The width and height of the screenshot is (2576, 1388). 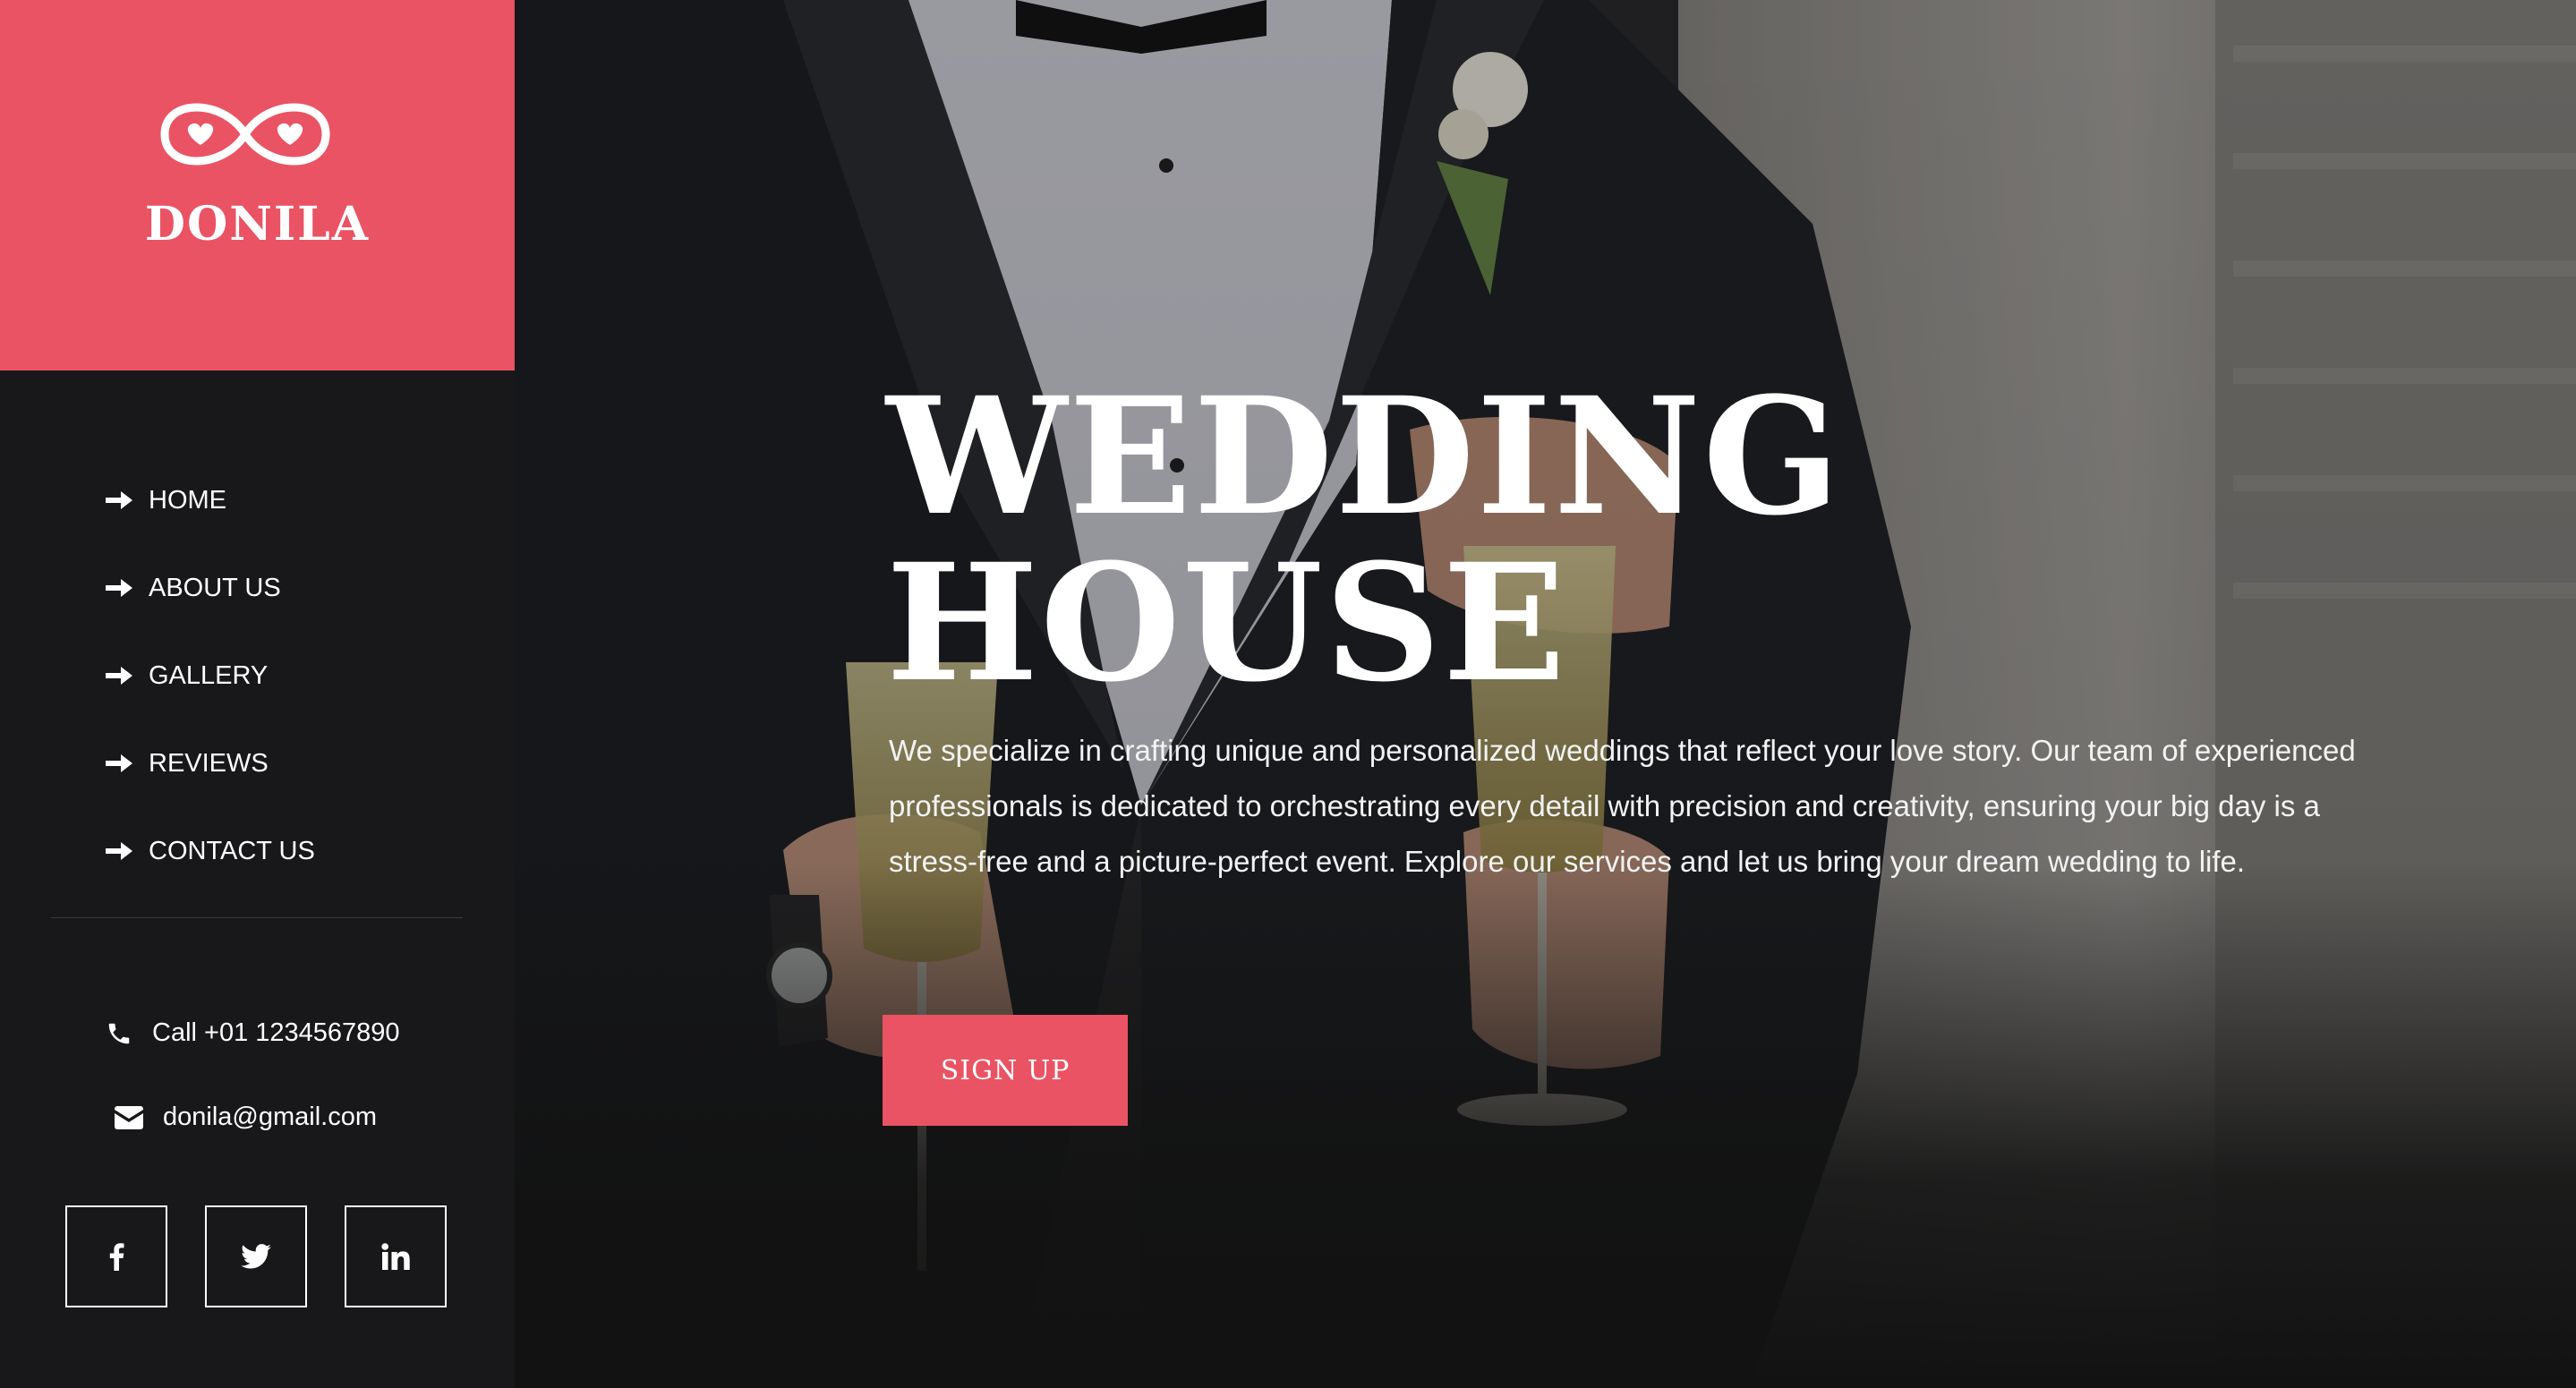 What do you see at coordinates (1005, 1070) in the screenshot?
I see `sign-up-button: SIGN UP` at bounding box center [1005, 1070].